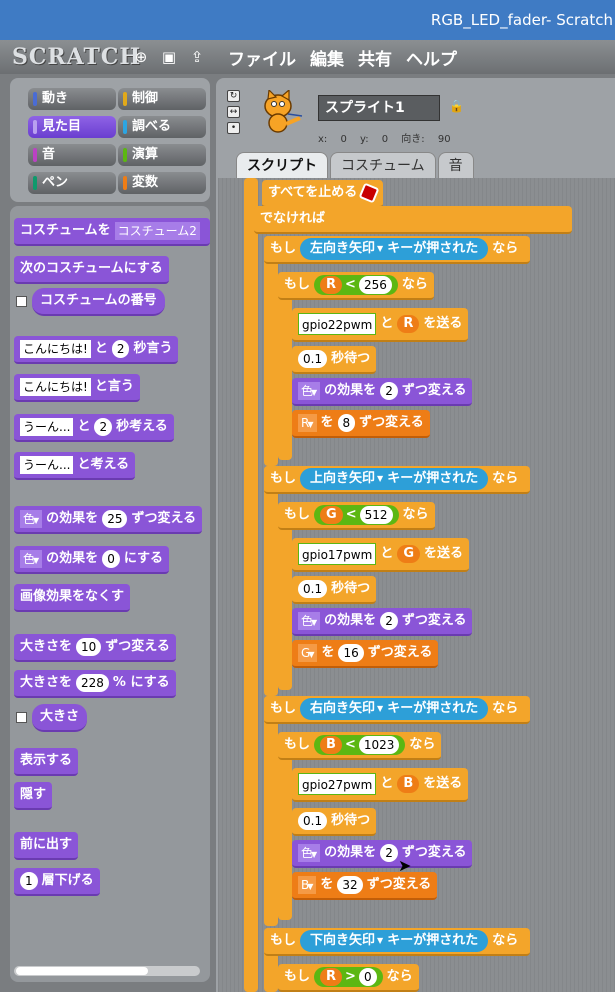 Image resolution: width=615 pixels, height=992 pixels. I want to click on set-size-block: 大きさを 228% にする, so click(95, 684).